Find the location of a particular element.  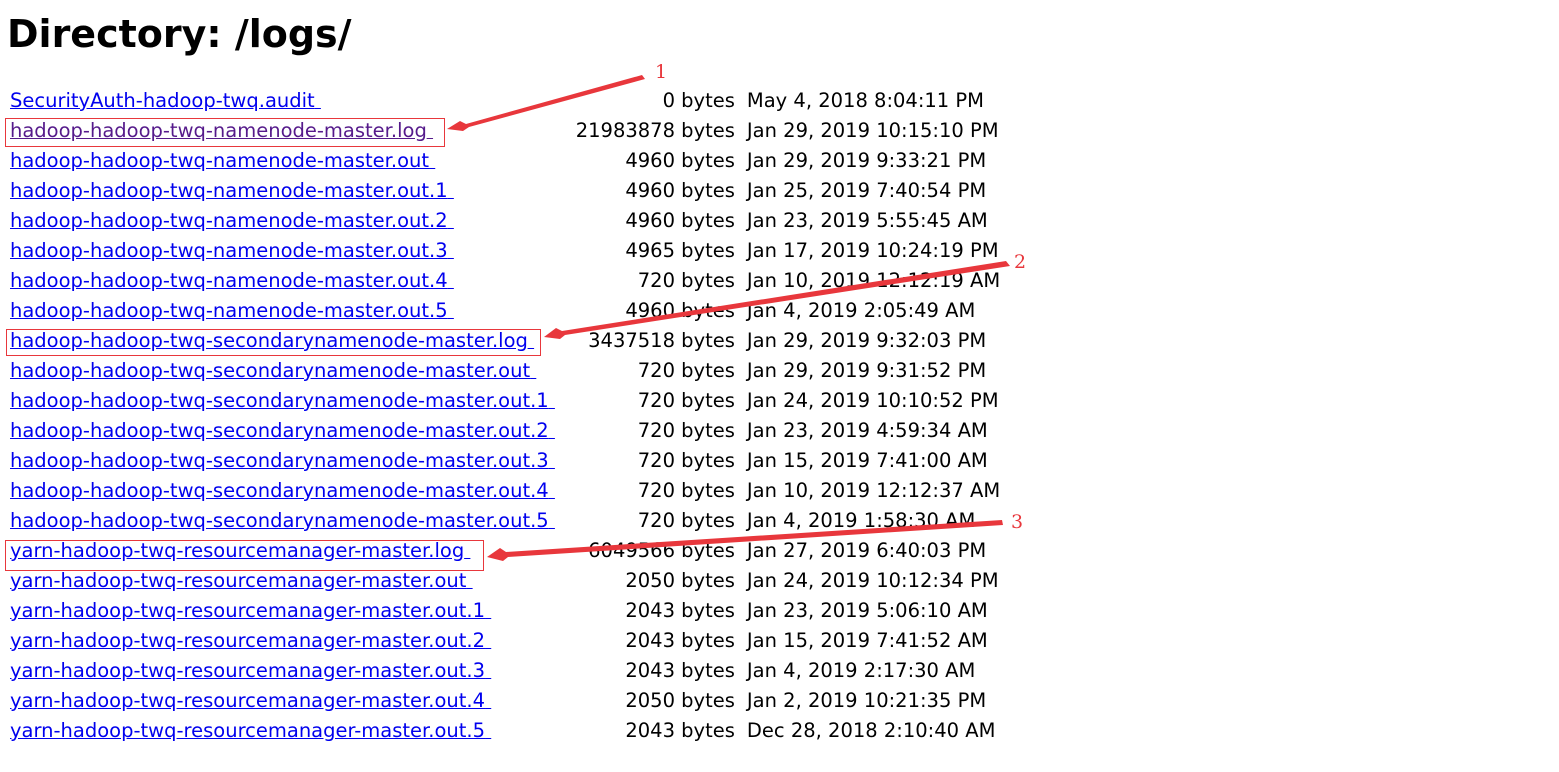

file-link: hadoop-hadoop-twq-namenode-master.out.4 is located at coordinates (232, 280).